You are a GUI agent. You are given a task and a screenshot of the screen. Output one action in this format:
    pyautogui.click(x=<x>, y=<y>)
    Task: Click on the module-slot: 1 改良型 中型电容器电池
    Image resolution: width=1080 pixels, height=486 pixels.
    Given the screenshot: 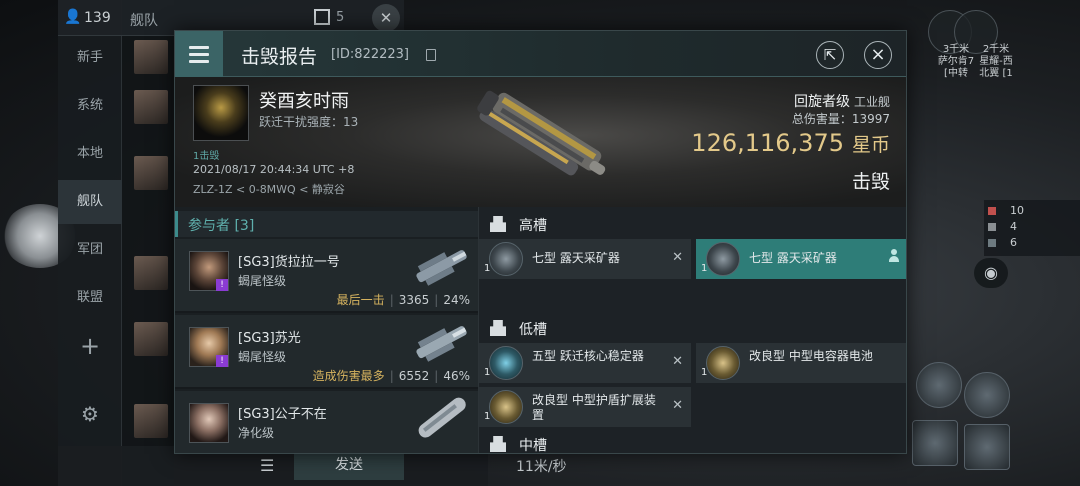 What is the action you would take?
    pyautogui.click(x=801, y=363)
    